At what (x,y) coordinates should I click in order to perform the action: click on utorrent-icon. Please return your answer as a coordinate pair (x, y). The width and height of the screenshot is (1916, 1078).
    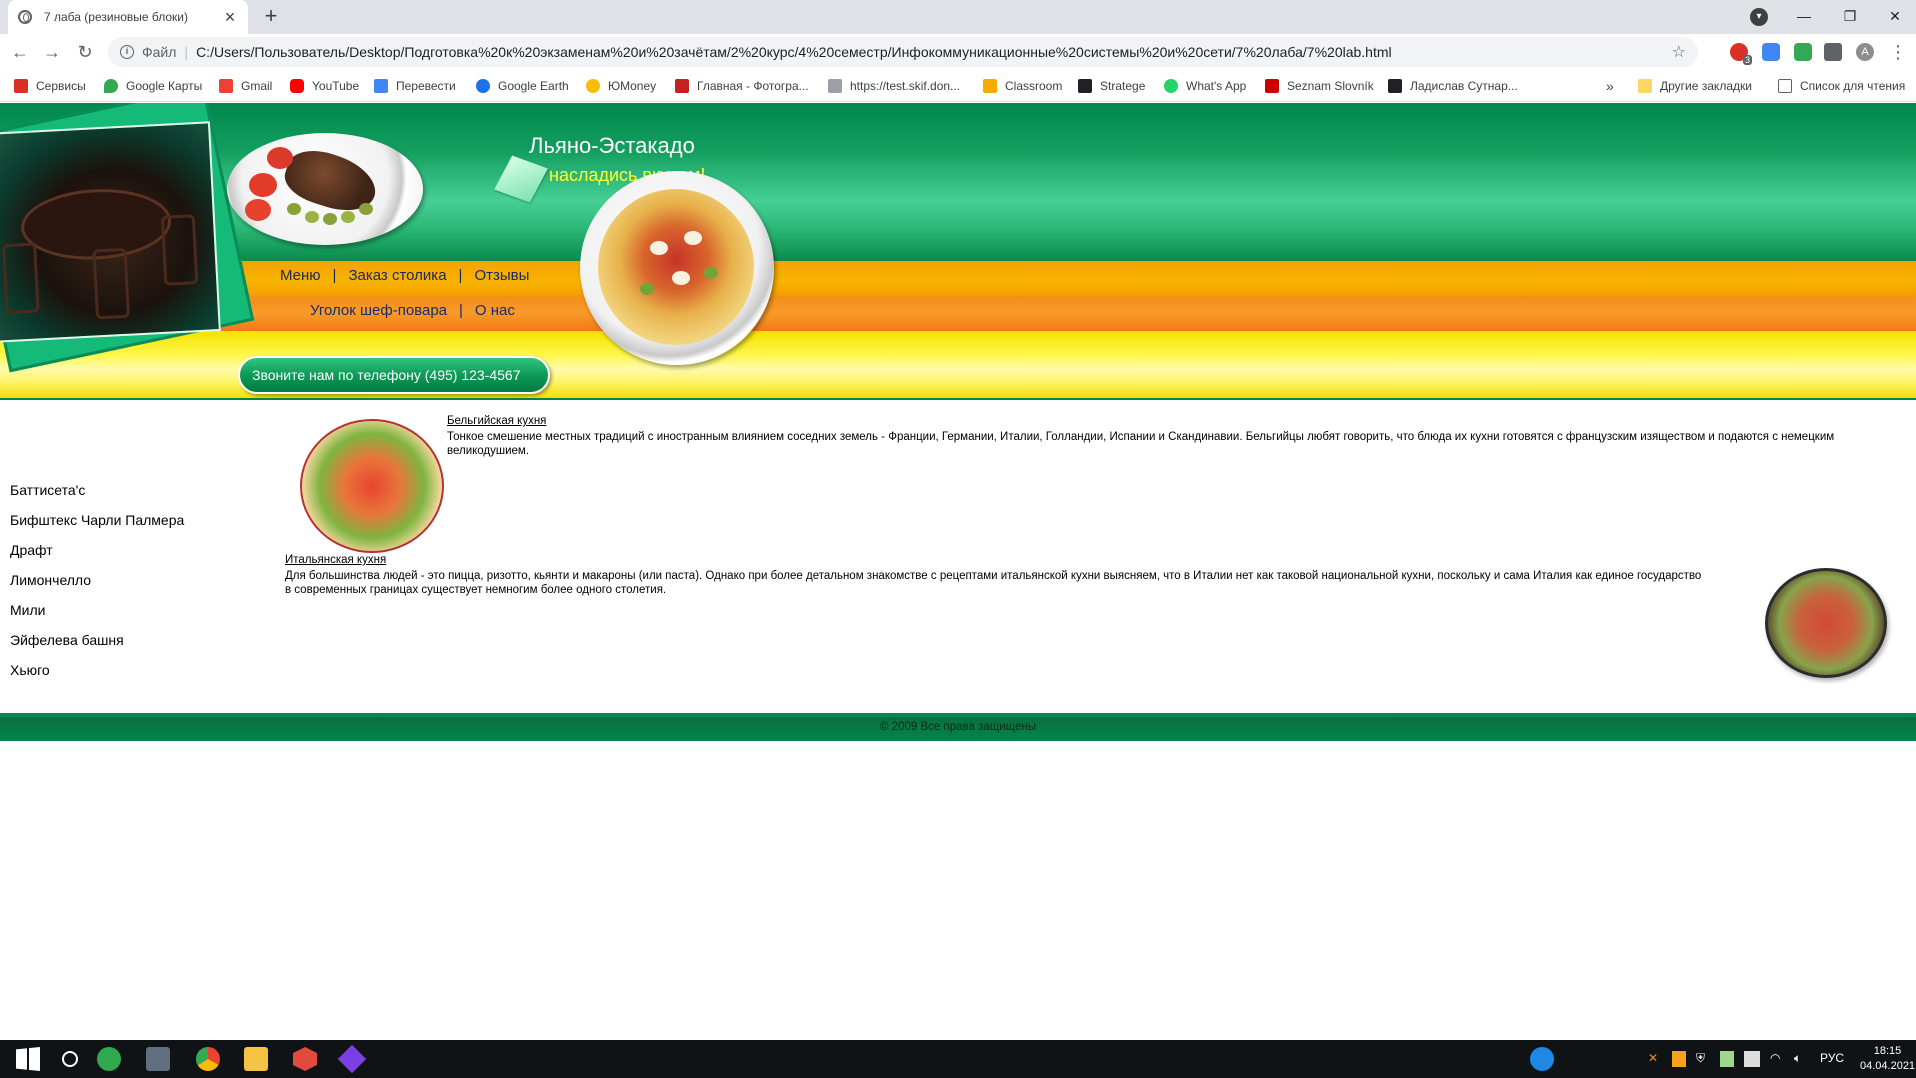
    Looking at the image, I should click on (109, 1059).